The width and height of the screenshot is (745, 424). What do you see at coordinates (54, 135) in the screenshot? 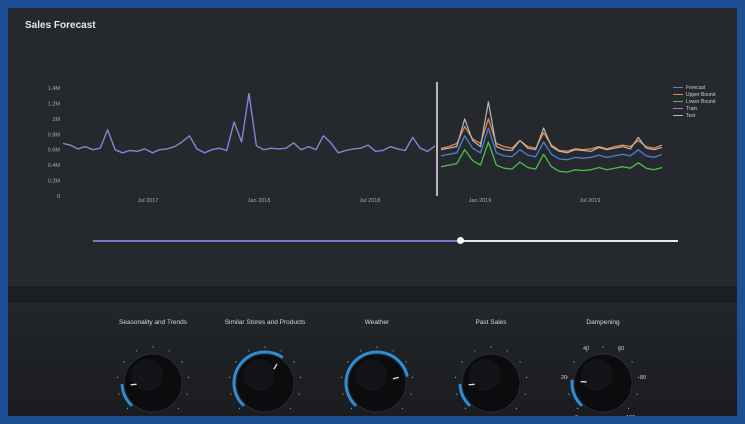
I see `y-tick-label: 0.8M` at bounding box center [54, 135].